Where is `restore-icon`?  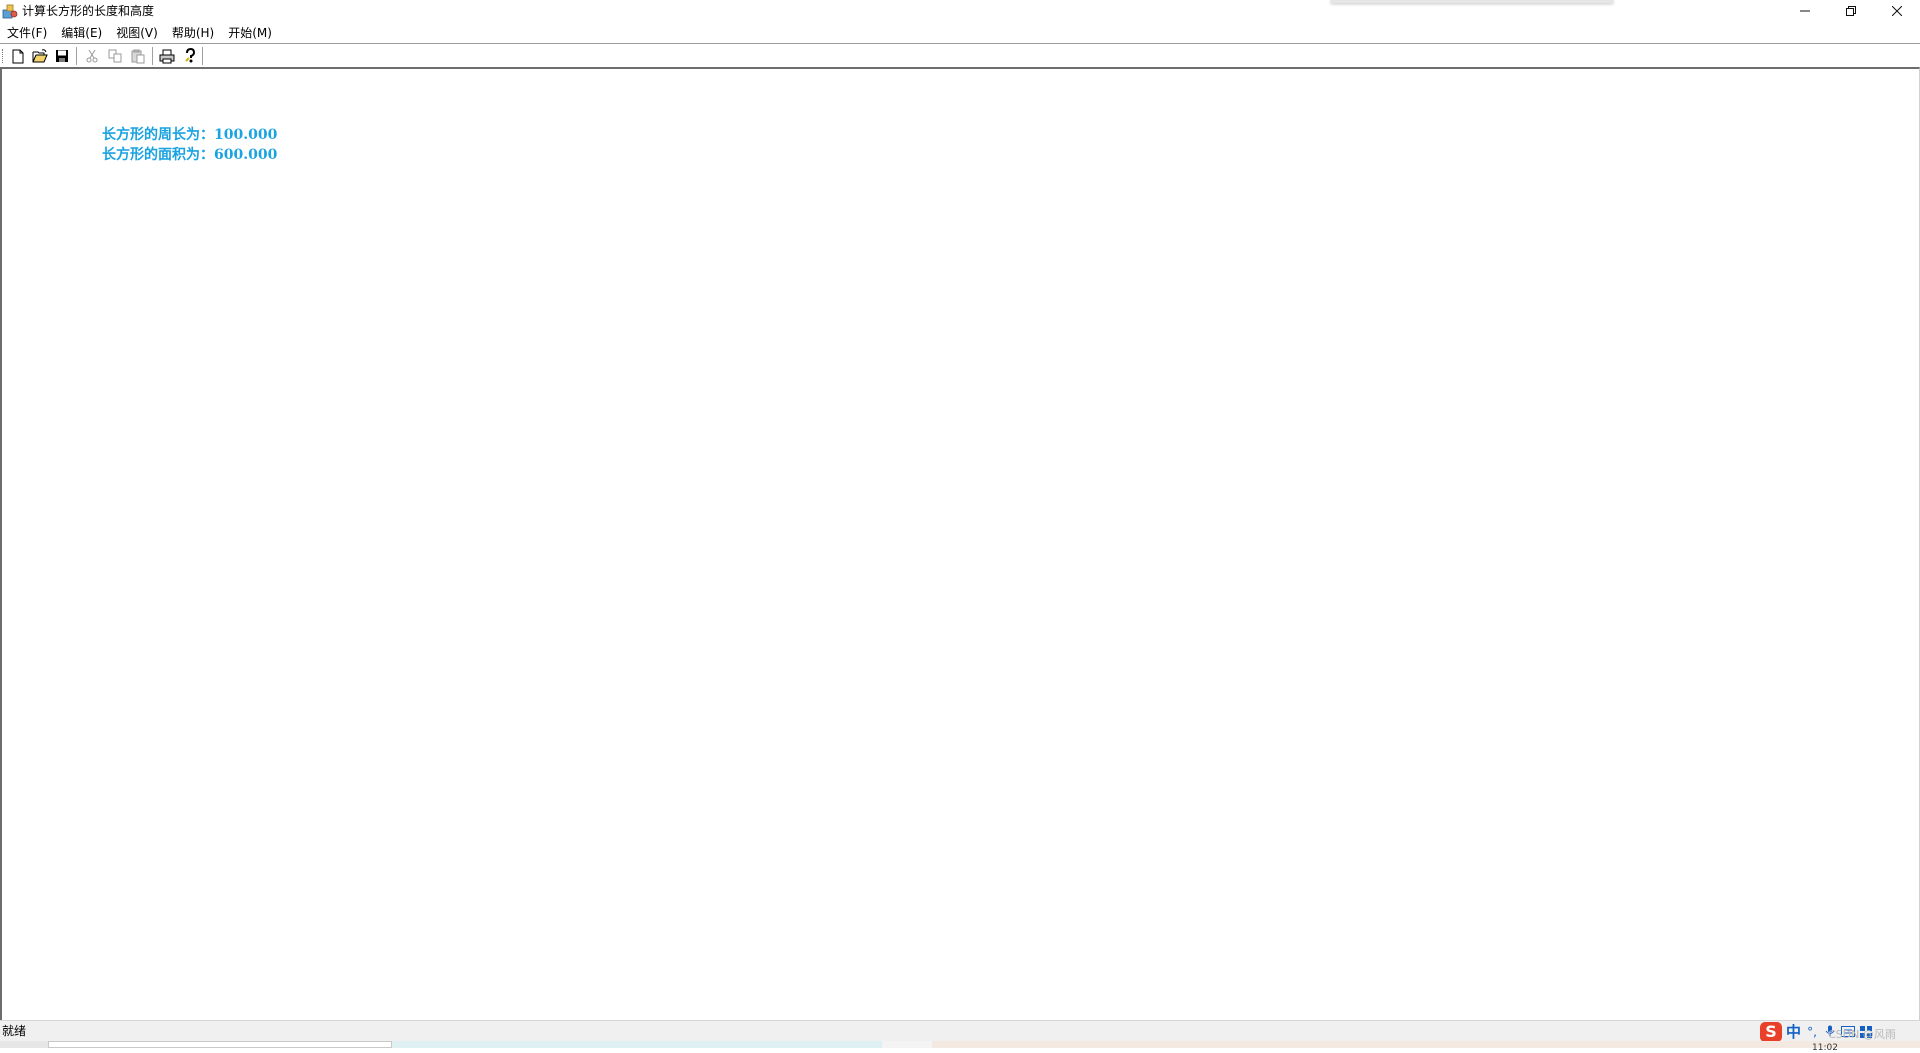 restore-icon is located at coordinates (1851, 11).